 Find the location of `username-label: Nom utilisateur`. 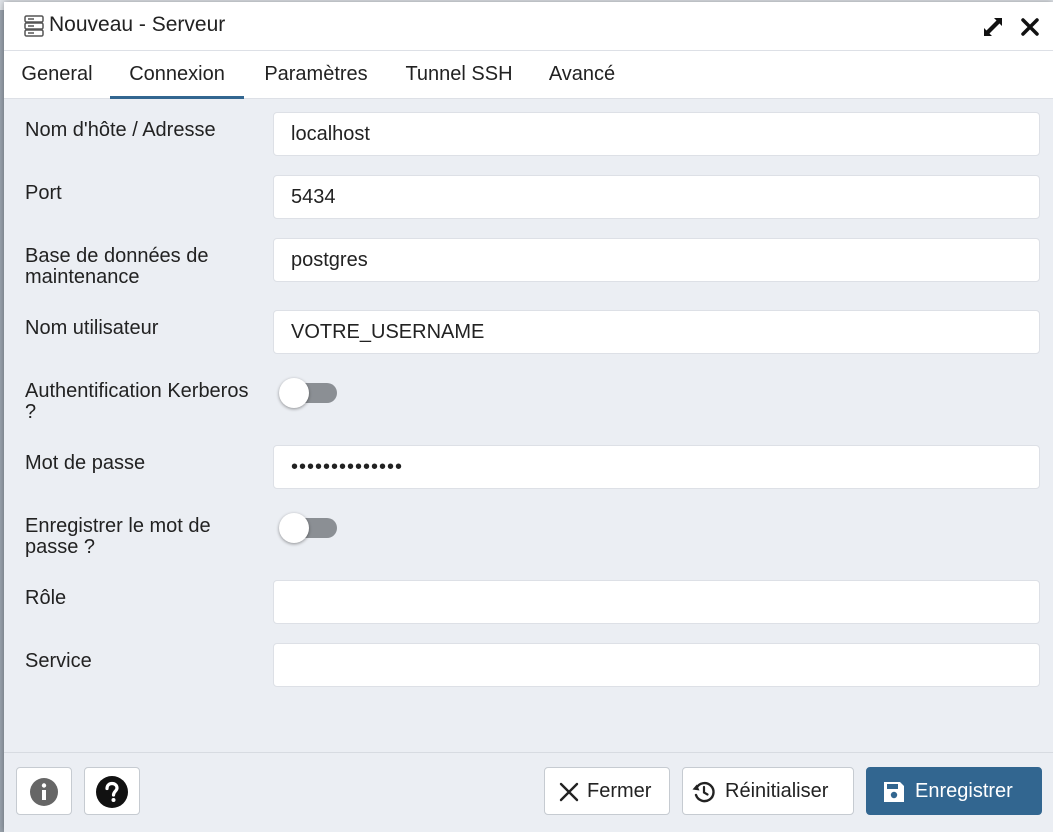

username-label: Nom utilisateur is located at coordinates (92, 328).